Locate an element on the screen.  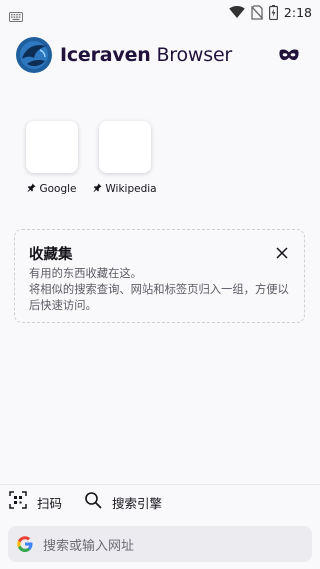
collections-close-button is located at coordinates (282, 253).